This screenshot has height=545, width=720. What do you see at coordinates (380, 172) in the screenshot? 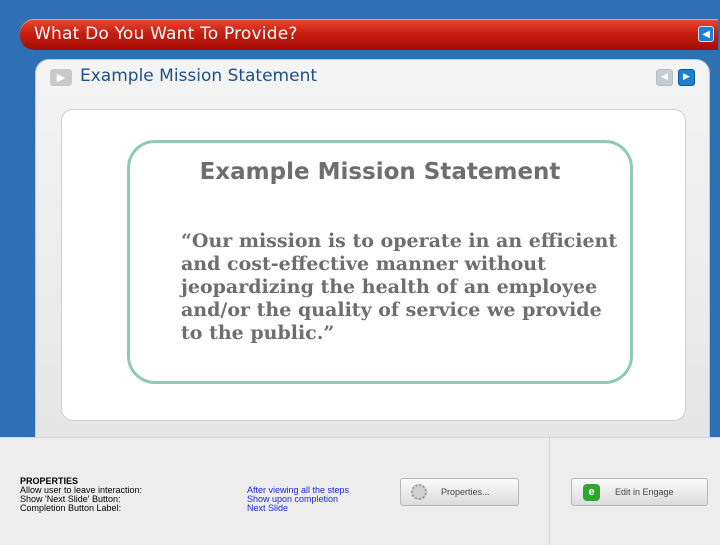
I see `slide-heading: Example Mission Statement` at bounding box center [380, 172].